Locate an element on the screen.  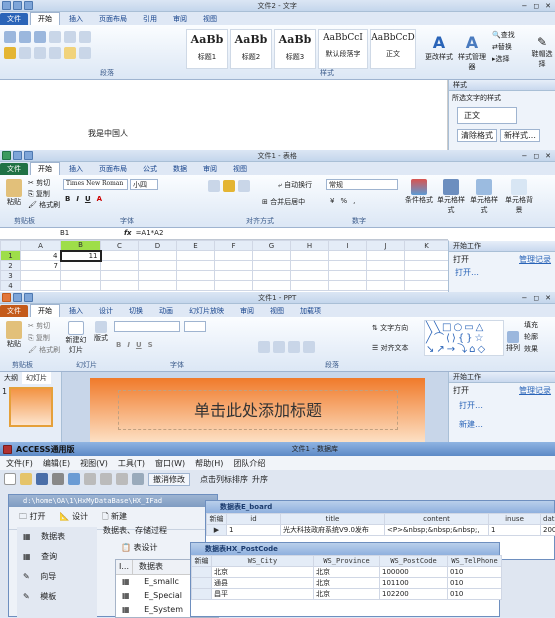
border-icon is located at coordinates (85, 53).